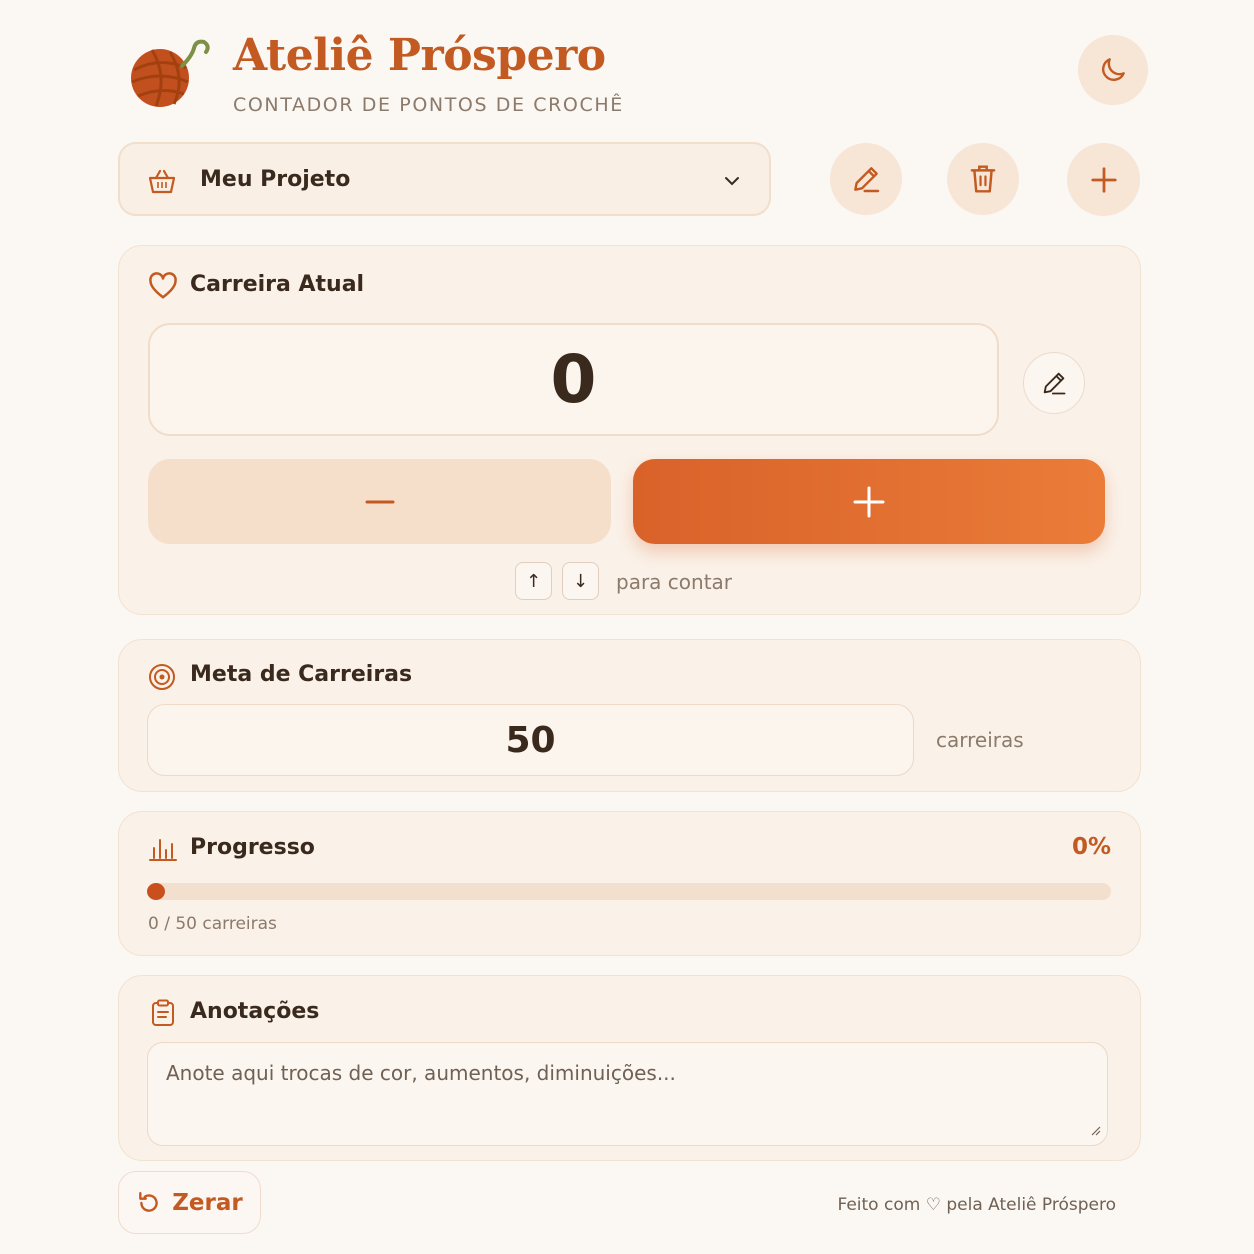 This screenshot has width=1254, height=1254. What do you see at coordinates (732, 181) in the screenshot?
I see `chevron-down-icon` at bounding box center [732, 181].